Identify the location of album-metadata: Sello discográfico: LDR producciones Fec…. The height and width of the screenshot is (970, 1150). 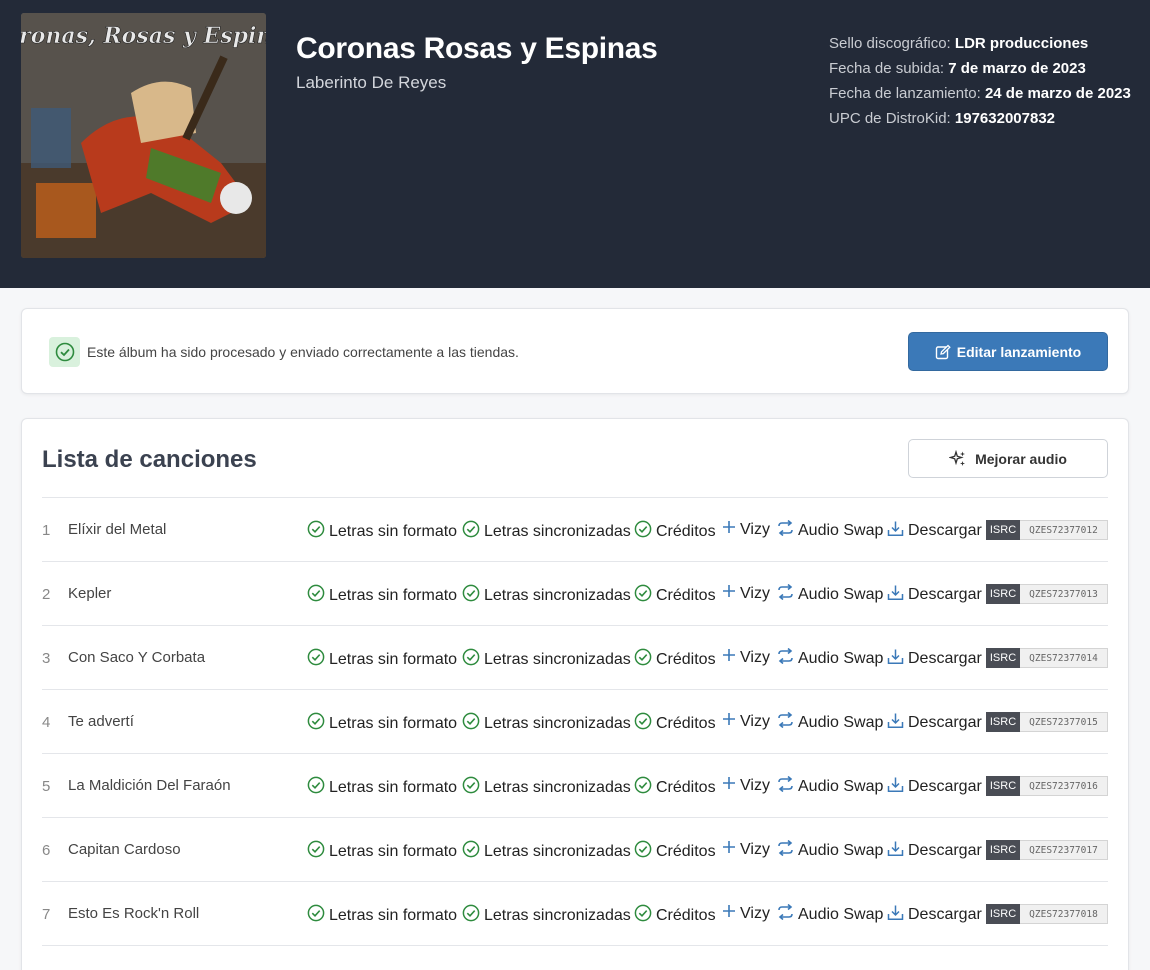
(980, 81).